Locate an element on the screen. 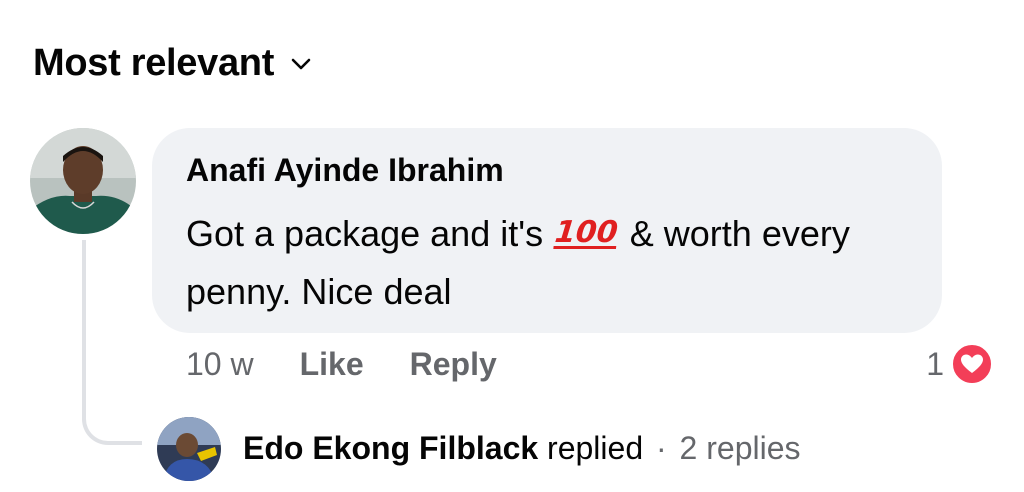 The height and width of the screenshot is (492, 1024). view-replies-link: Edo Ekong Filblack replied · 2 replies is located at coordinates (522, 448).